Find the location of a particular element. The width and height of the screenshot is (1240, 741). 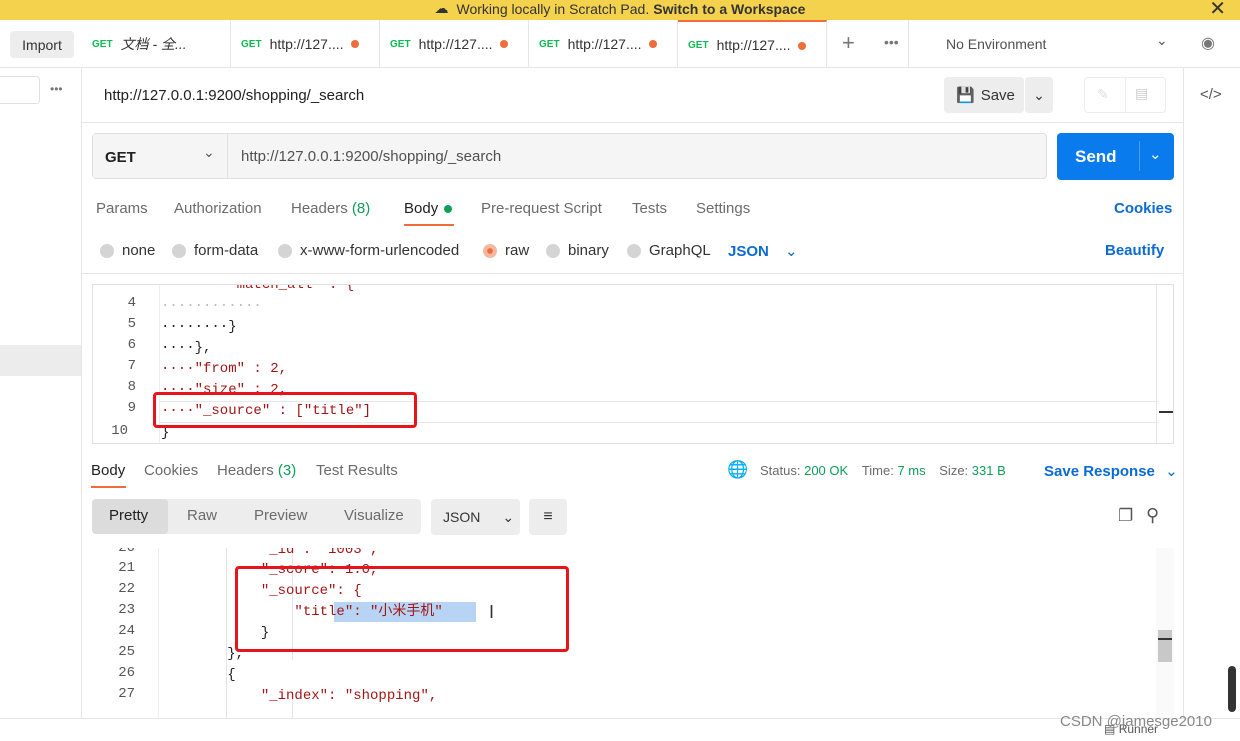

tab-headers: Headers (8) is located at coordinates (330, 208).